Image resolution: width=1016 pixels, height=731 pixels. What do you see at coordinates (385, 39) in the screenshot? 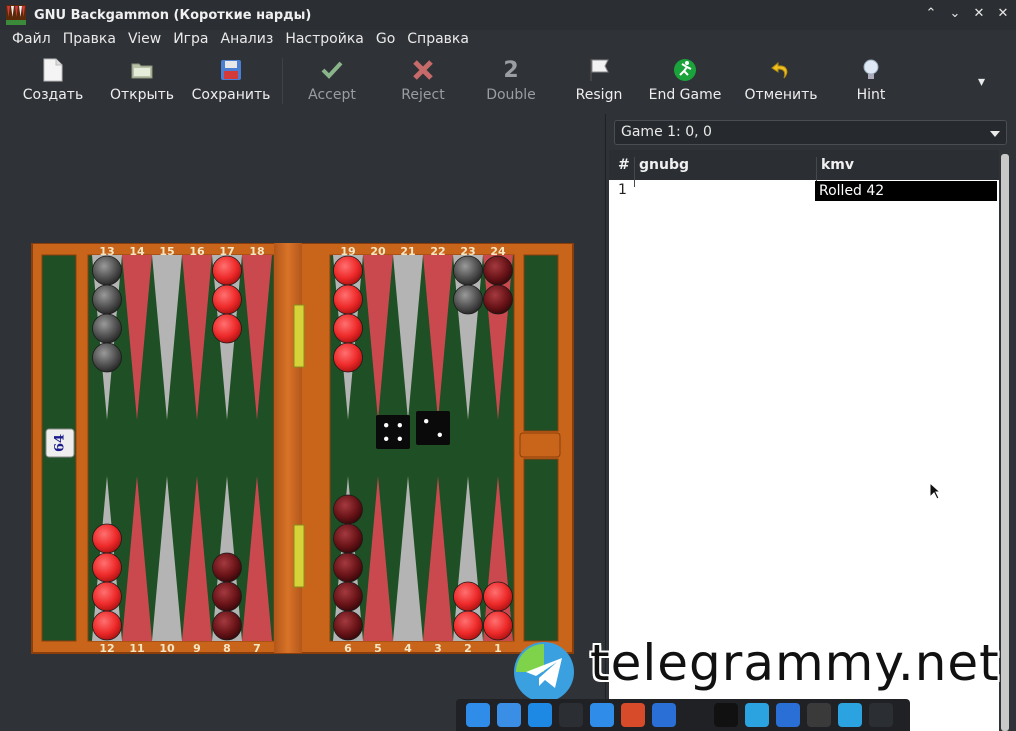
I see `menu-go: Go` at bounding box center [385, 39].